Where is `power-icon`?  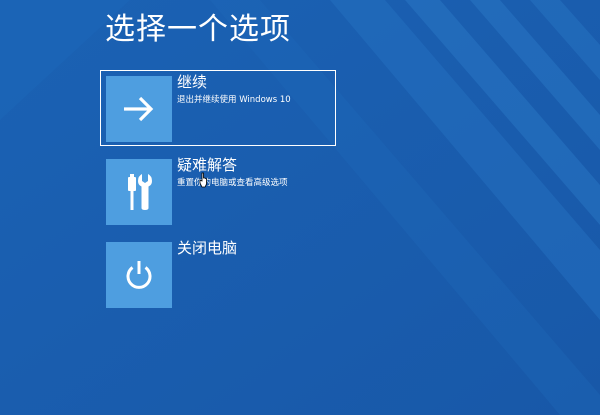
power-icon is located at coordinates (139, 275).